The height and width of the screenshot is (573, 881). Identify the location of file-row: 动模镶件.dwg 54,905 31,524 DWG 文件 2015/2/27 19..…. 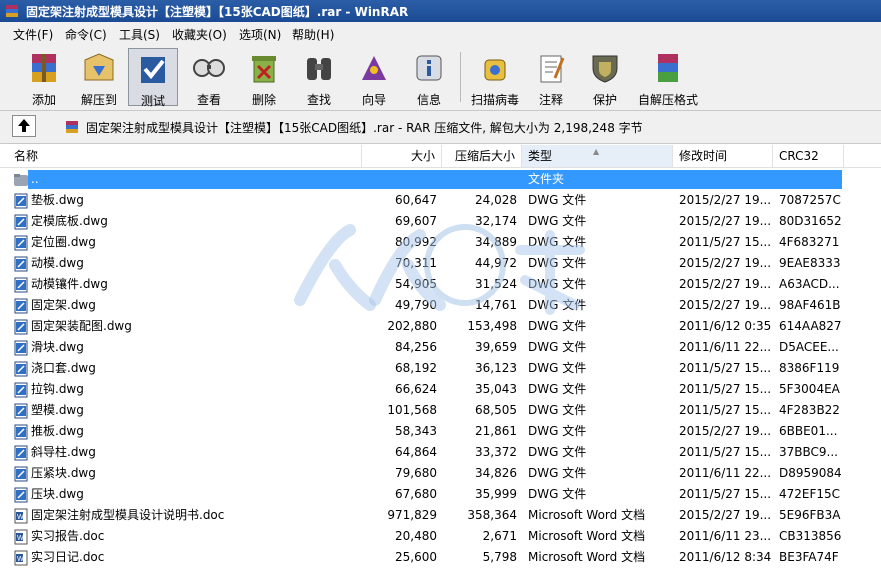
(440, 284).